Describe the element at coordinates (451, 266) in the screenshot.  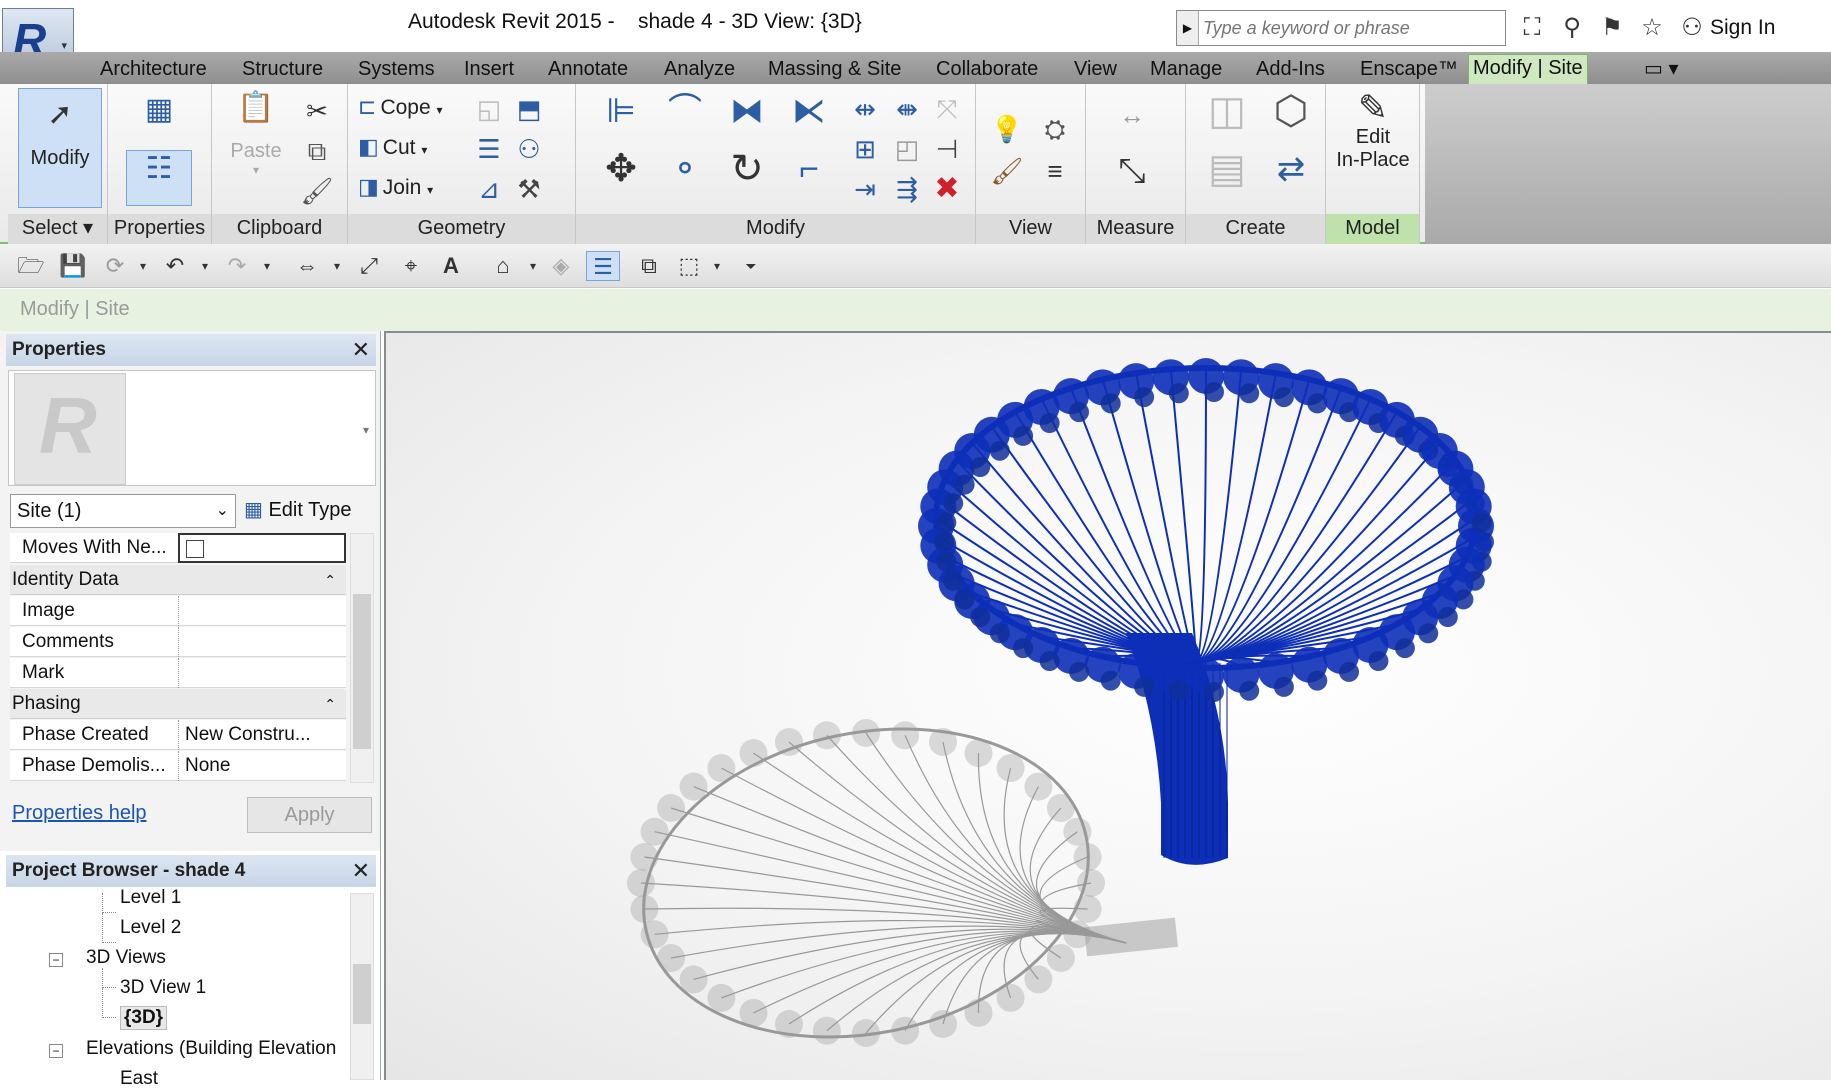
I see `text-icon: A` at that location.